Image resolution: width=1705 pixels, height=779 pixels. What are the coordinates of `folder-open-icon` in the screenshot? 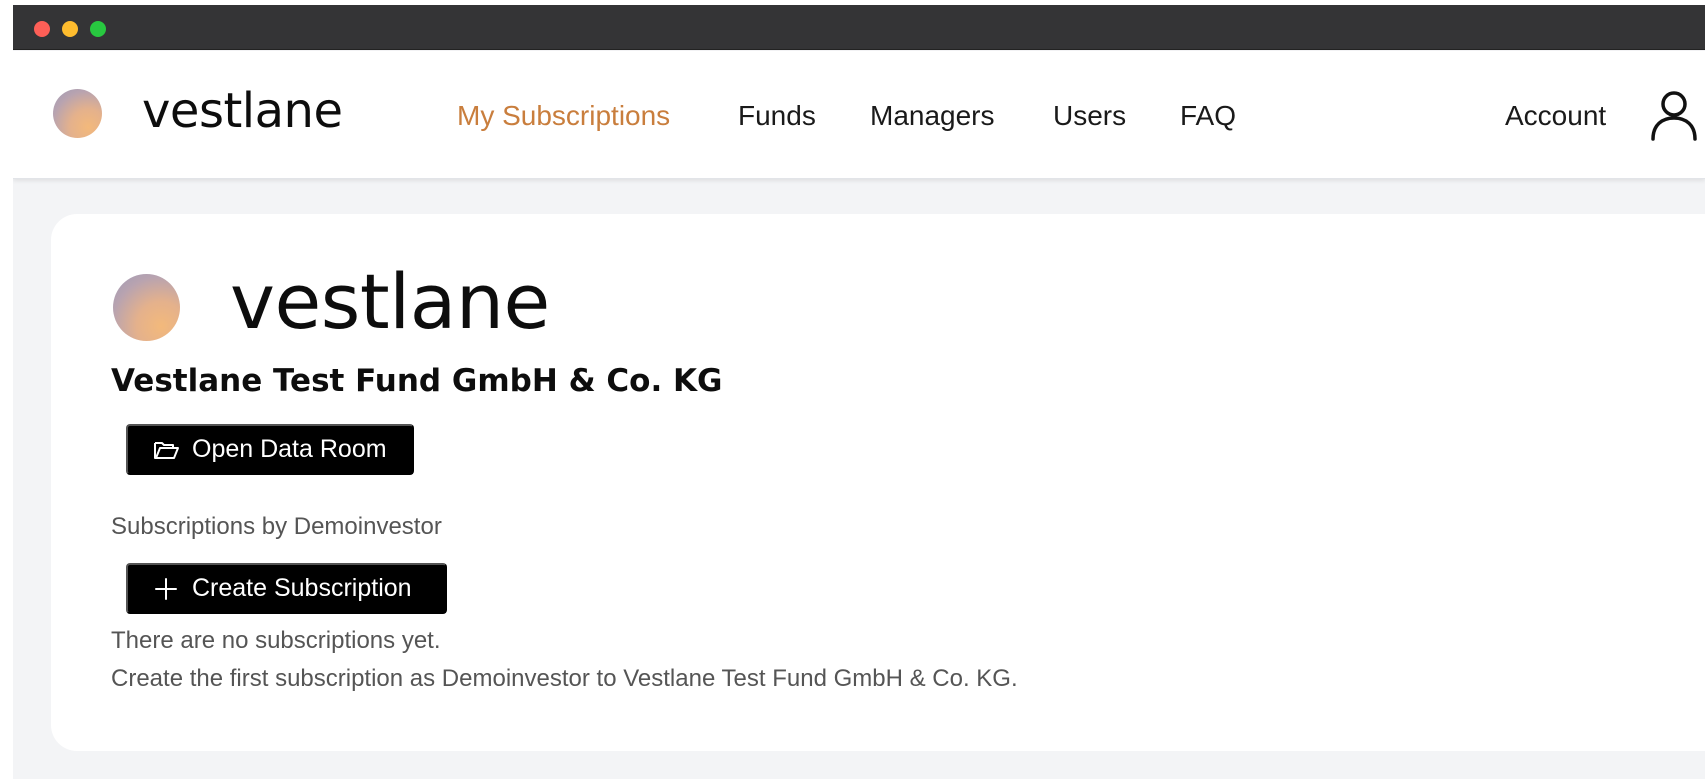 It's located at (166, 450).